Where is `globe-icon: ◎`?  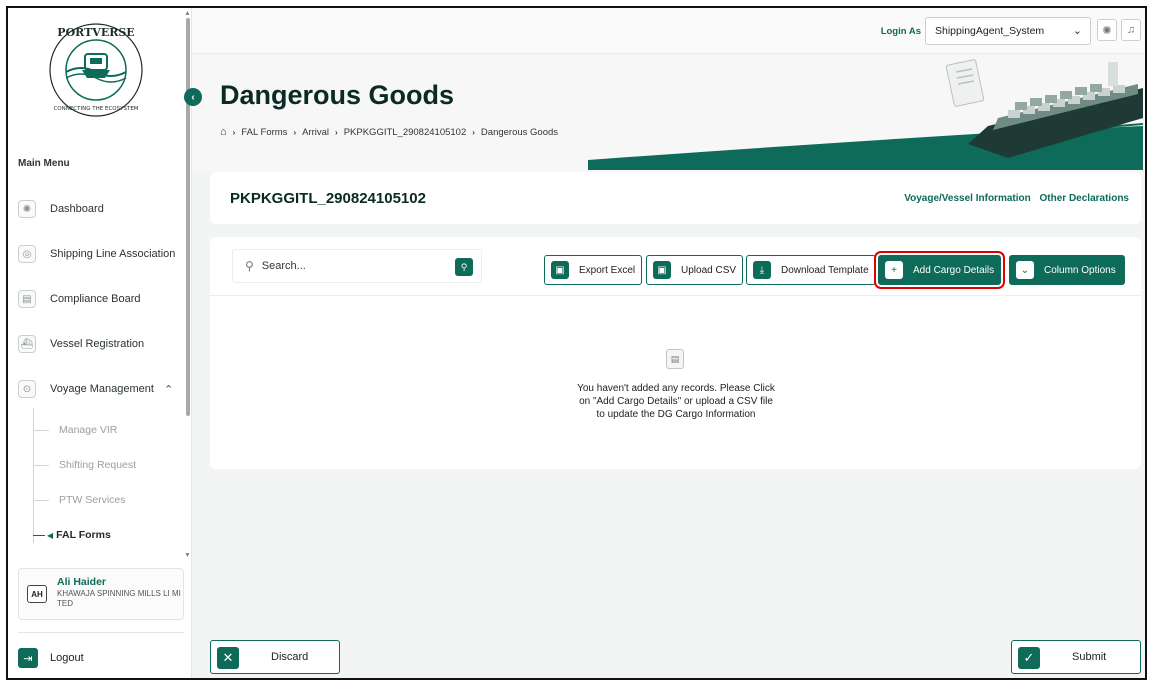
globe-icon: ◎ is located at coordinates (27, 254).